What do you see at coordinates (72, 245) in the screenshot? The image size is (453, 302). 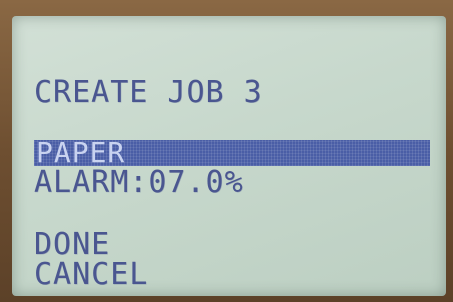 I see `done-option: DONE` at bounding box center [72, 245].